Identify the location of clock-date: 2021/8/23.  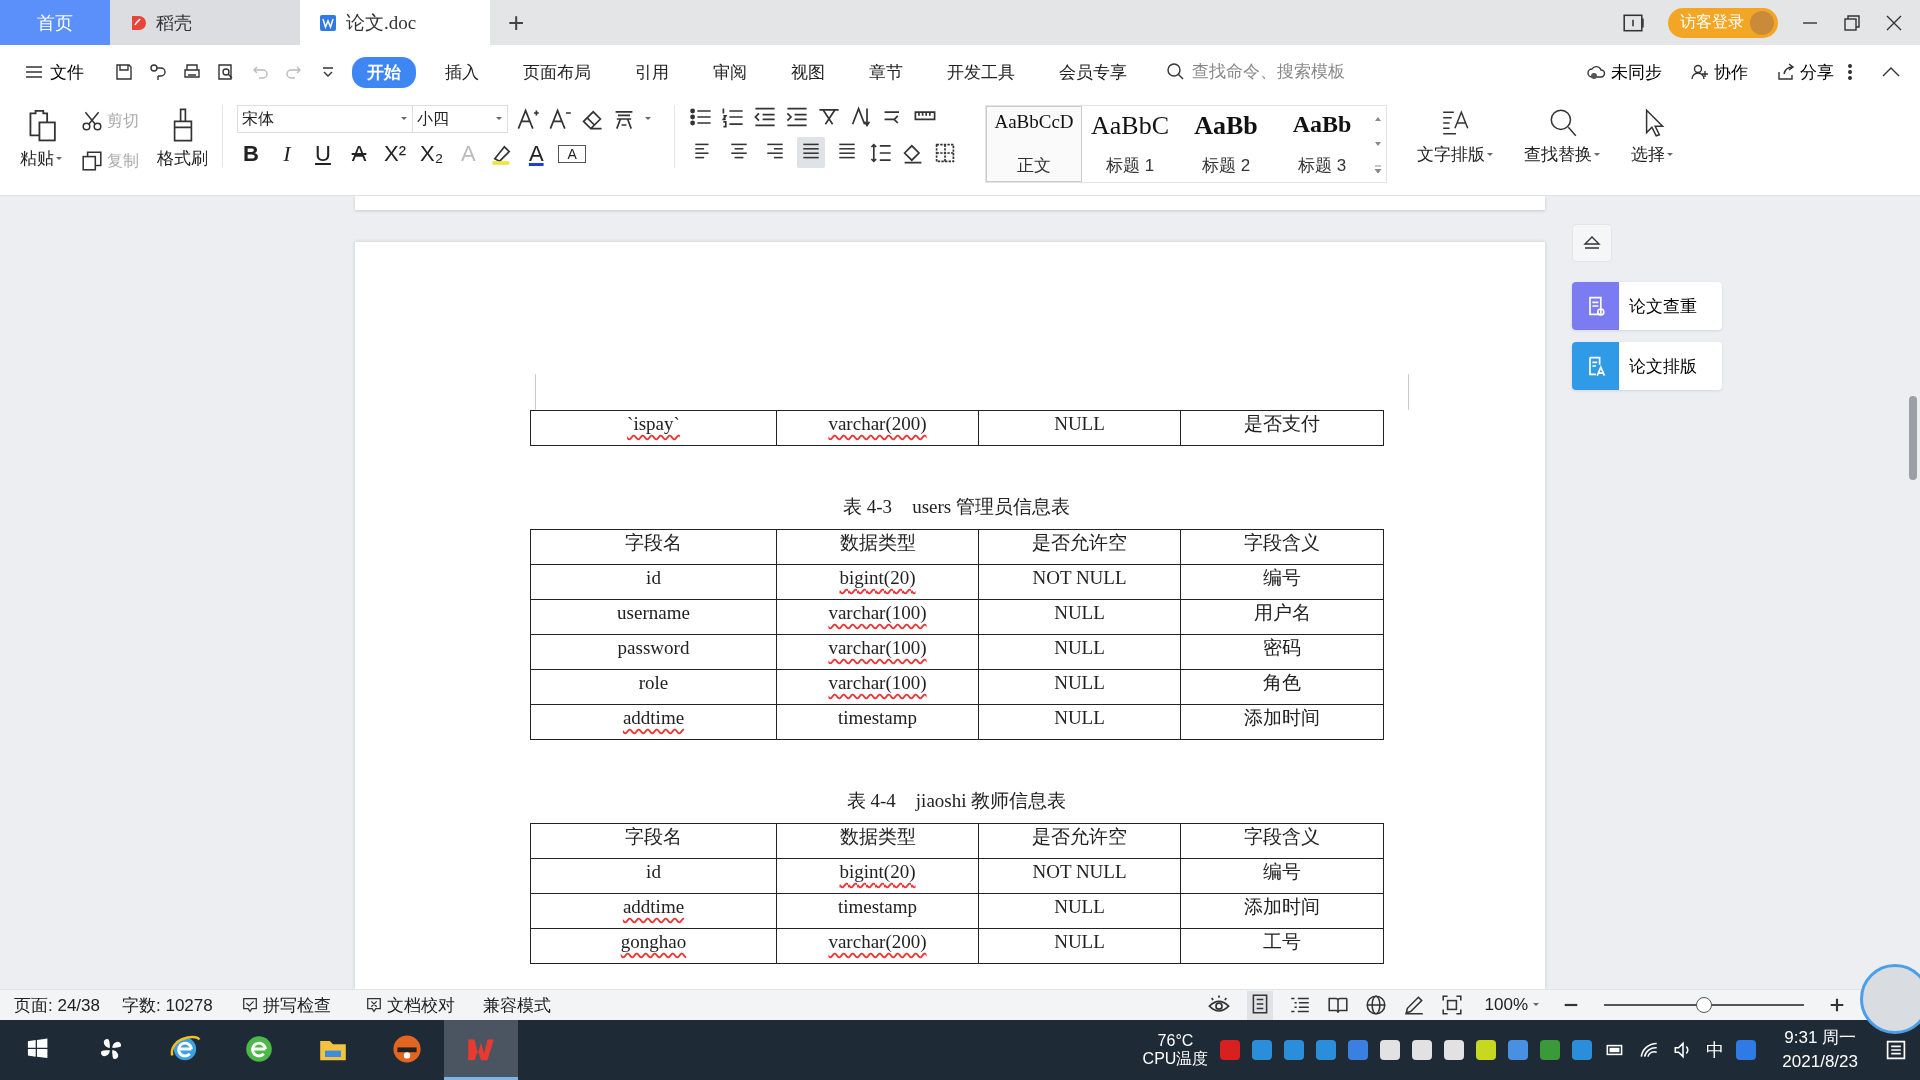
(1820, 1062).